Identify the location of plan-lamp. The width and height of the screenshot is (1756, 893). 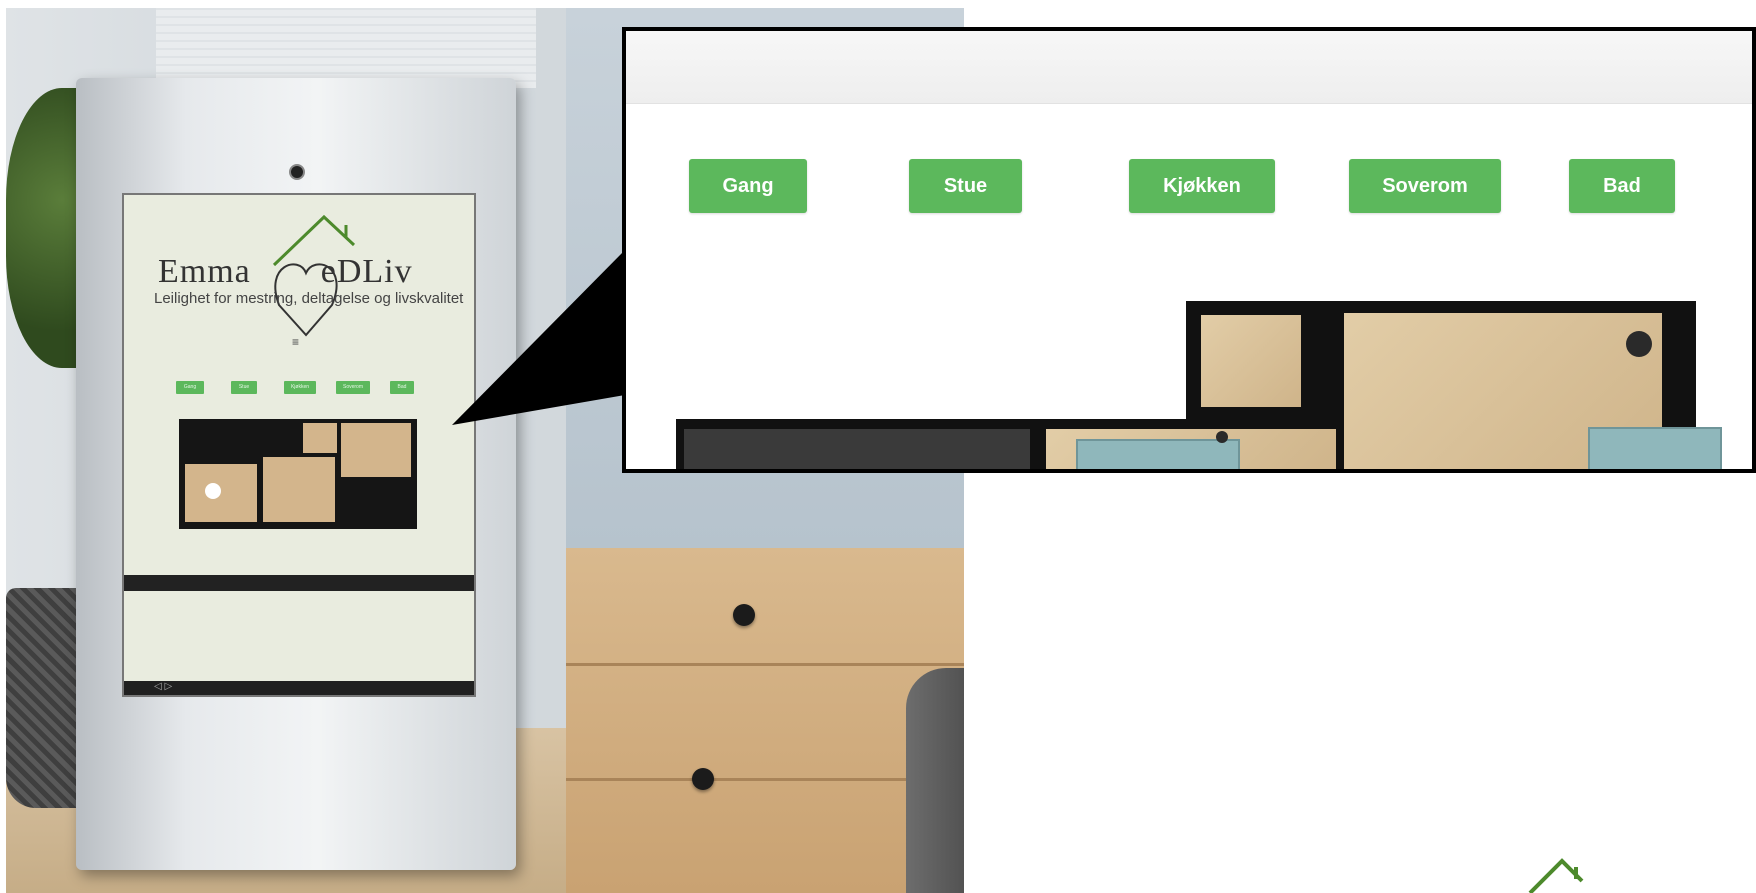
(1222, 437).